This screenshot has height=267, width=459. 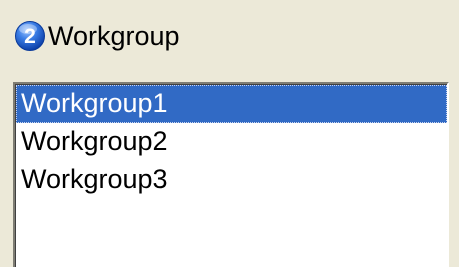 I want to click on section-header: 2 Workgroup, so click(x=97, y=36).